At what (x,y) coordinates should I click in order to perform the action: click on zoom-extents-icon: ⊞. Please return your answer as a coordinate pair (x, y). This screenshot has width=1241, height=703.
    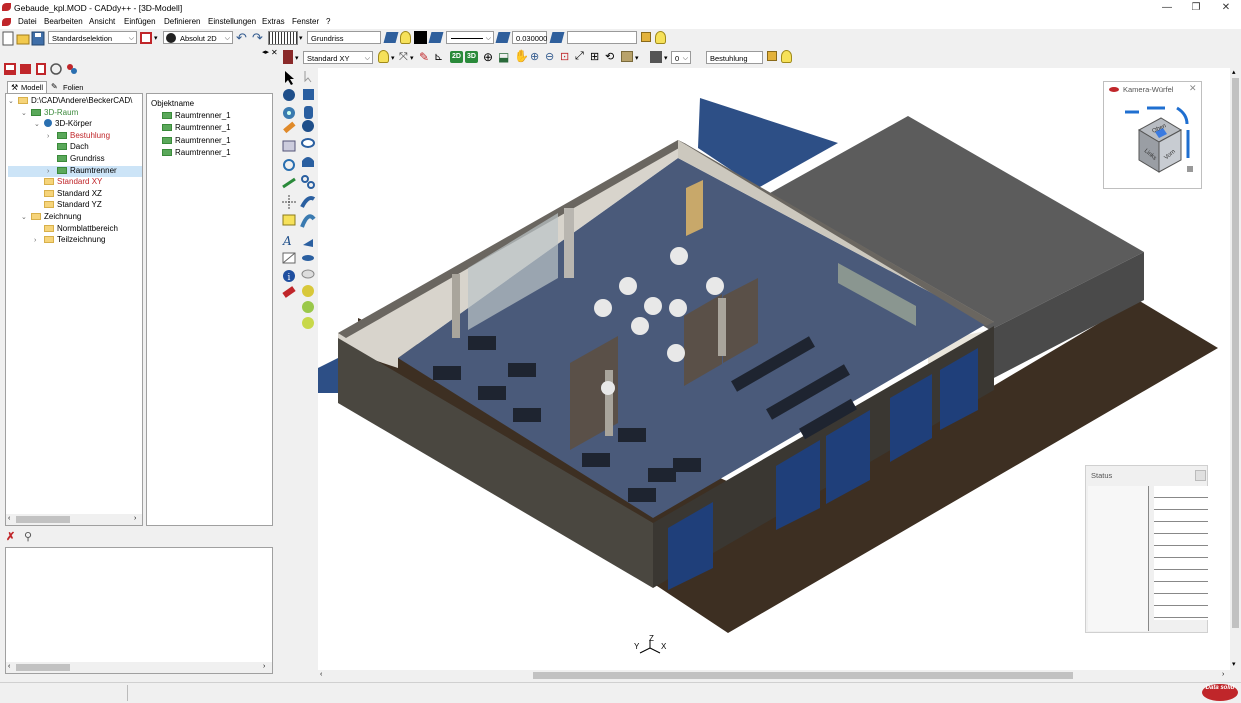
    Looking at the image, I should click on (594, 56).